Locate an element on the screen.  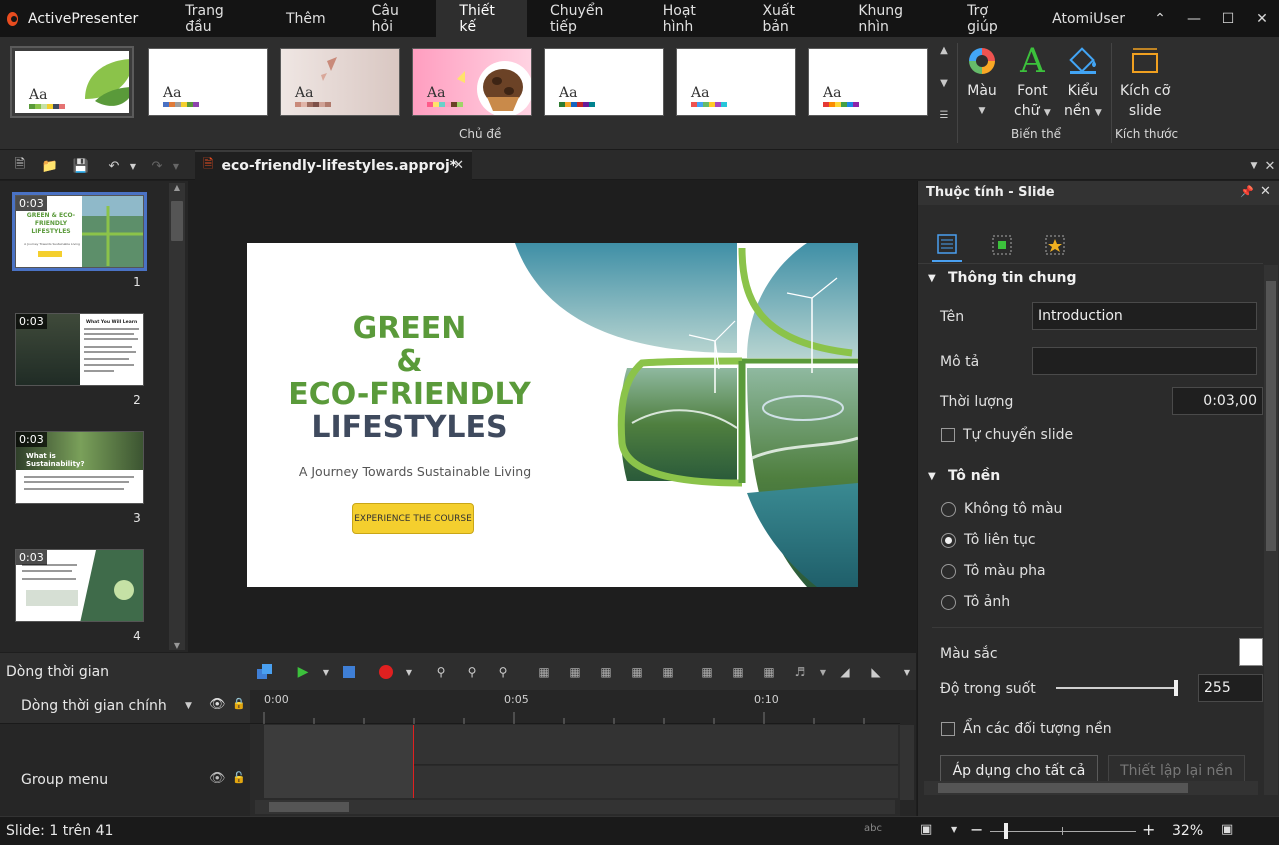
auto-advance-label: Tự chuyển slide is located at coordinates (1018, 435).